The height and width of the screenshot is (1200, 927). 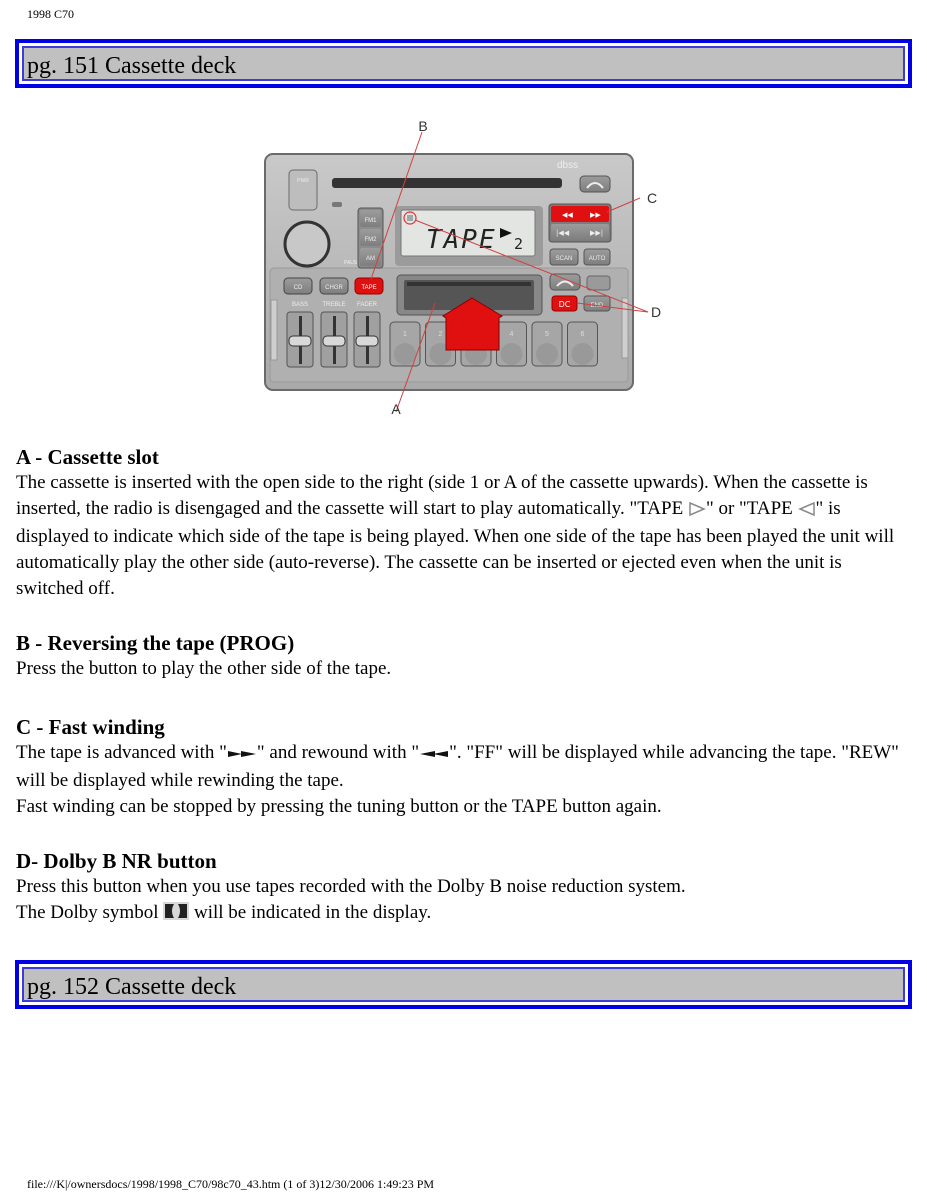 What do you see at coordinates (176, 915) in the screenshot?
I see `dolby-icon` at bounding box center [176, 915].